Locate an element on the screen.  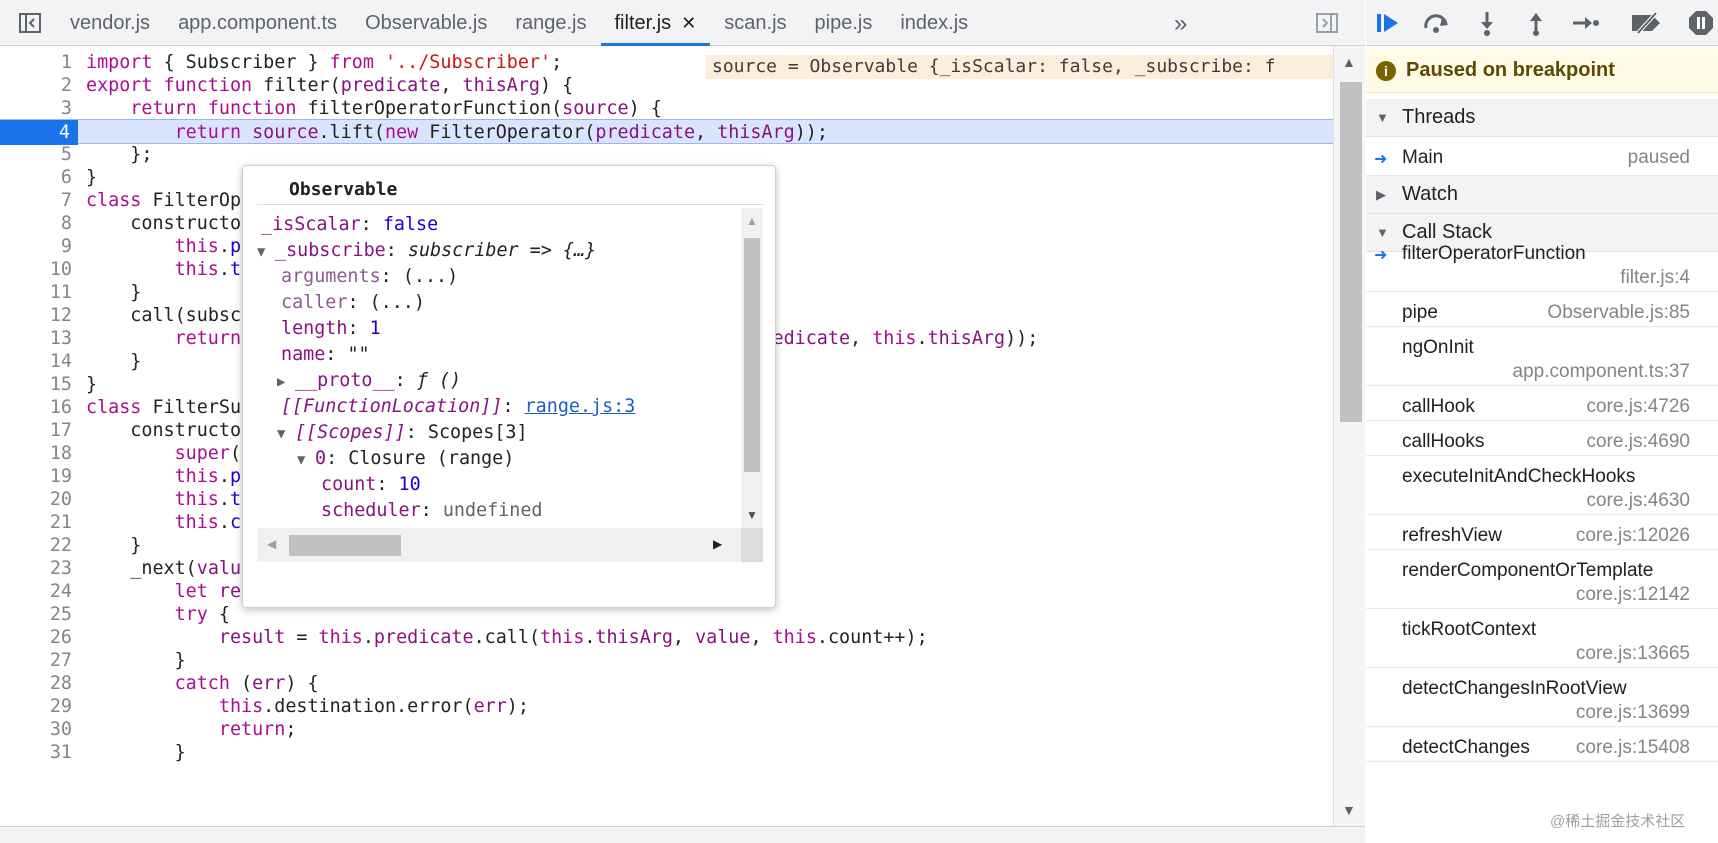
scroll-up-icon: ▲ is located at coordinates (1349, 62).